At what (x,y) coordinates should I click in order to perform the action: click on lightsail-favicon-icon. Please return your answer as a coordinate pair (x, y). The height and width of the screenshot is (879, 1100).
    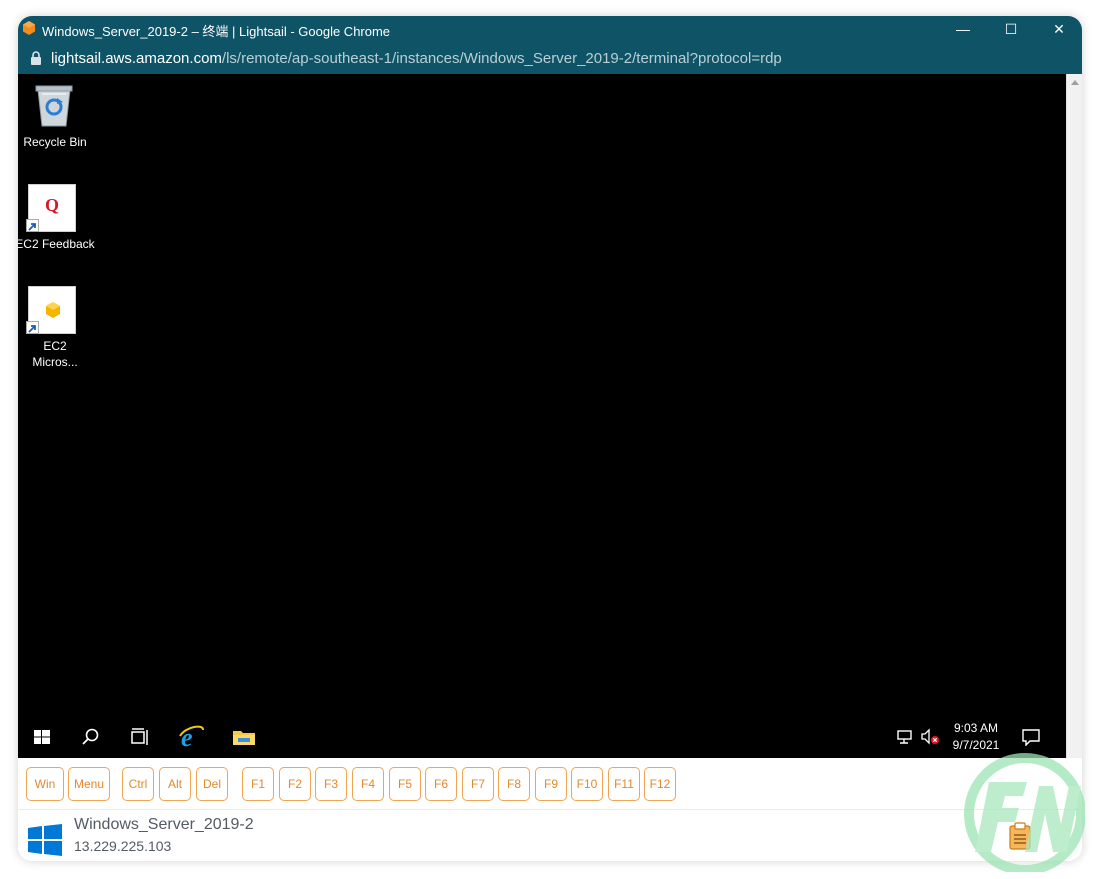
    Looking at the image, I should click on (29, 28).